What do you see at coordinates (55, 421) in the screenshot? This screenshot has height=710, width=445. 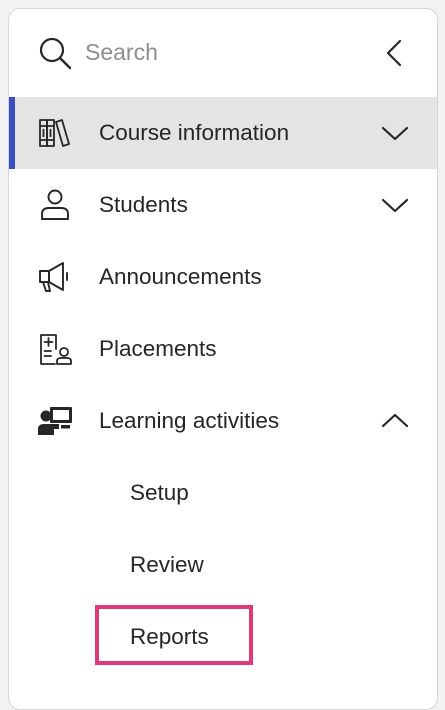 I see `presenter-icon` at bounding box center [55, 421].